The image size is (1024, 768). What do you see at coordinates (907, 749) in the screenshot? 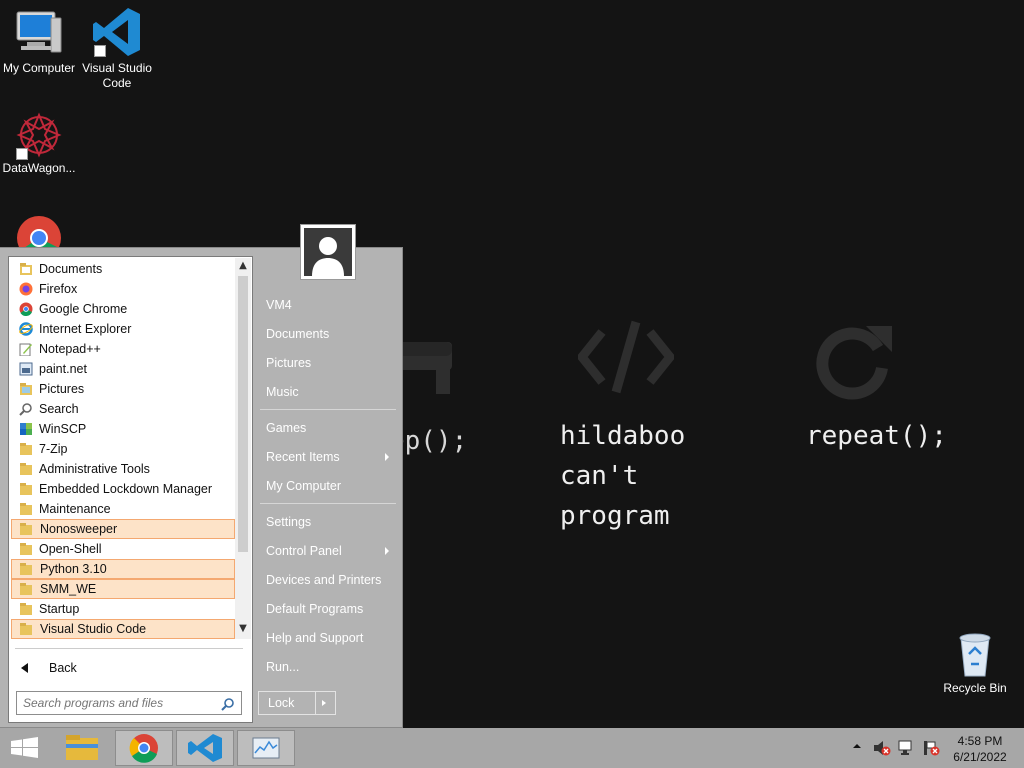
I see `network-icon` at bounding box center [907, 749].